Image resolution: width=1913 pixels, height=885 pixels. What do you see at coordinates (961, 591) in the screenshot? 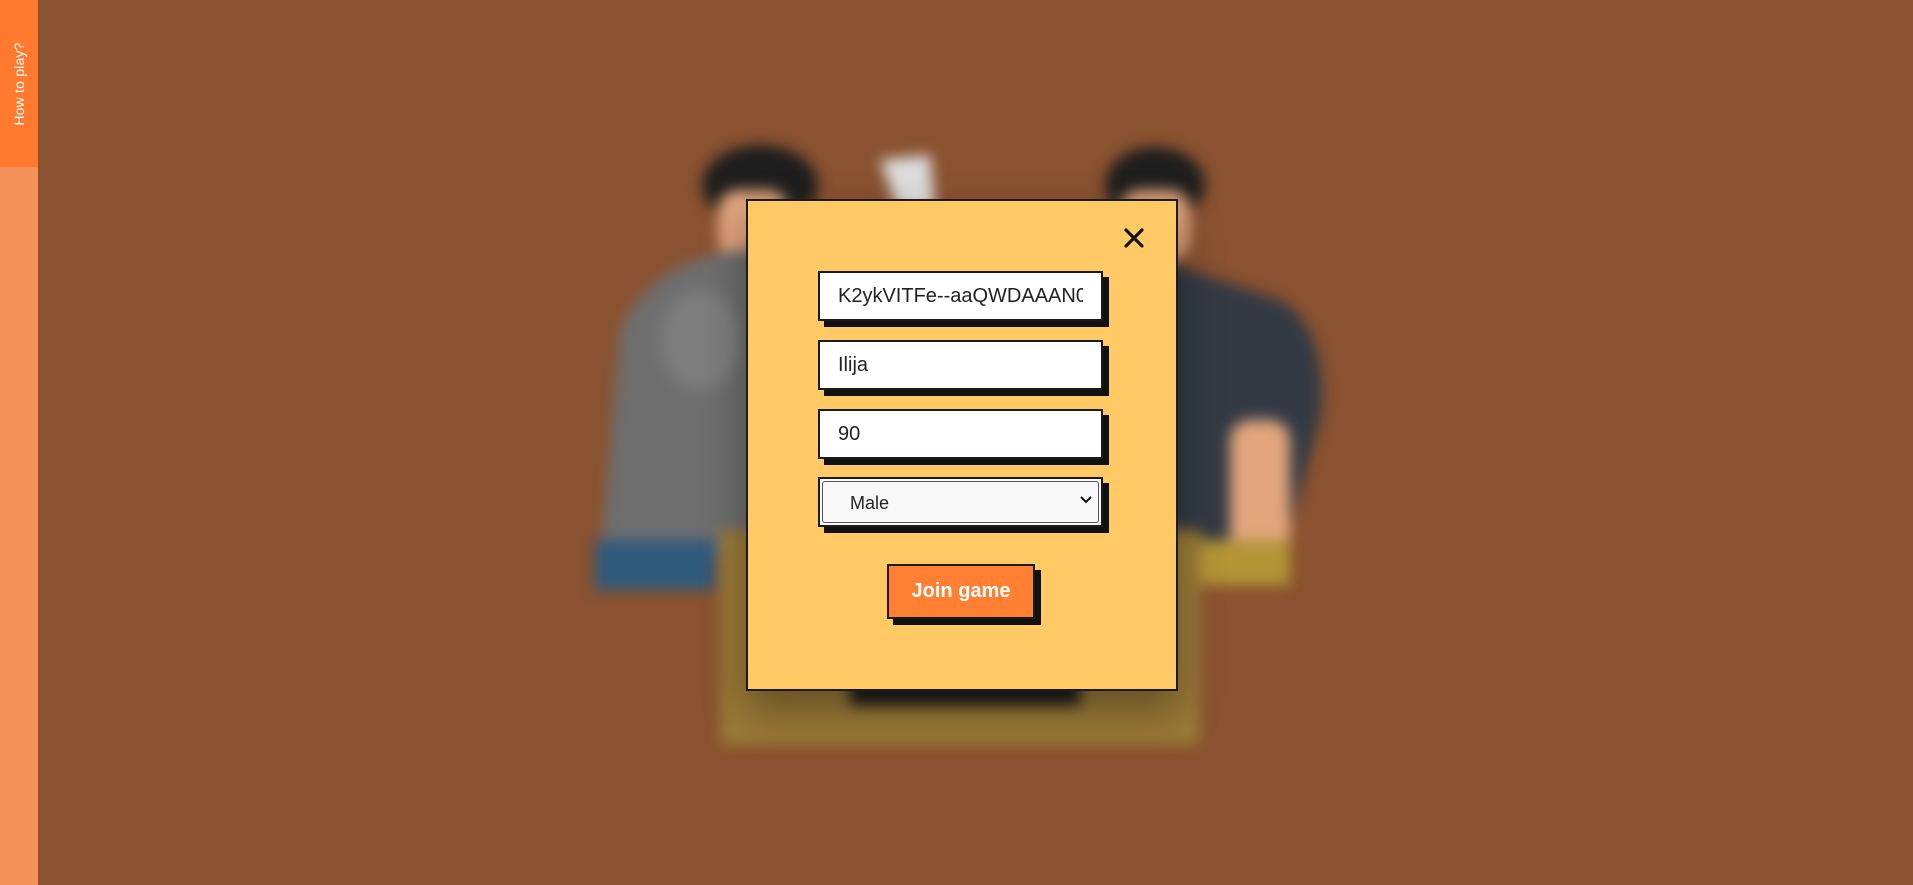
I see `join-game-button: Join game` at bounding box center [961, 591].